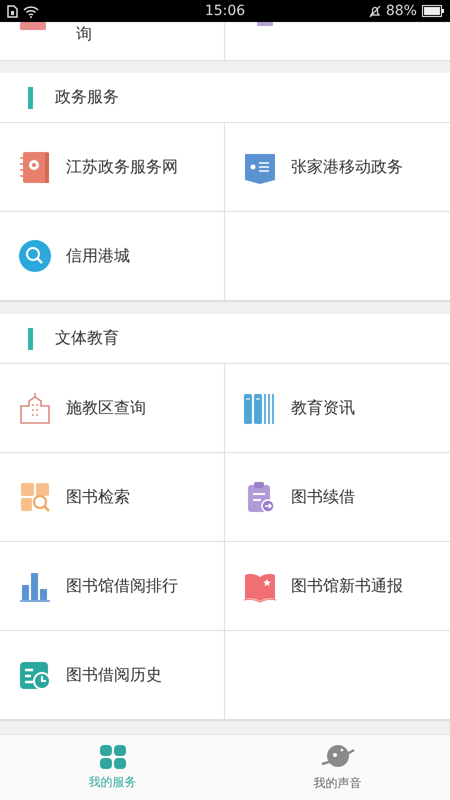 Image resolution: width=450 pixels, height=800 pixels. What do you see at coordinates (337, 767) in the screenshot?
I see `tab: 我的声音` at bounding box center [337, 767].